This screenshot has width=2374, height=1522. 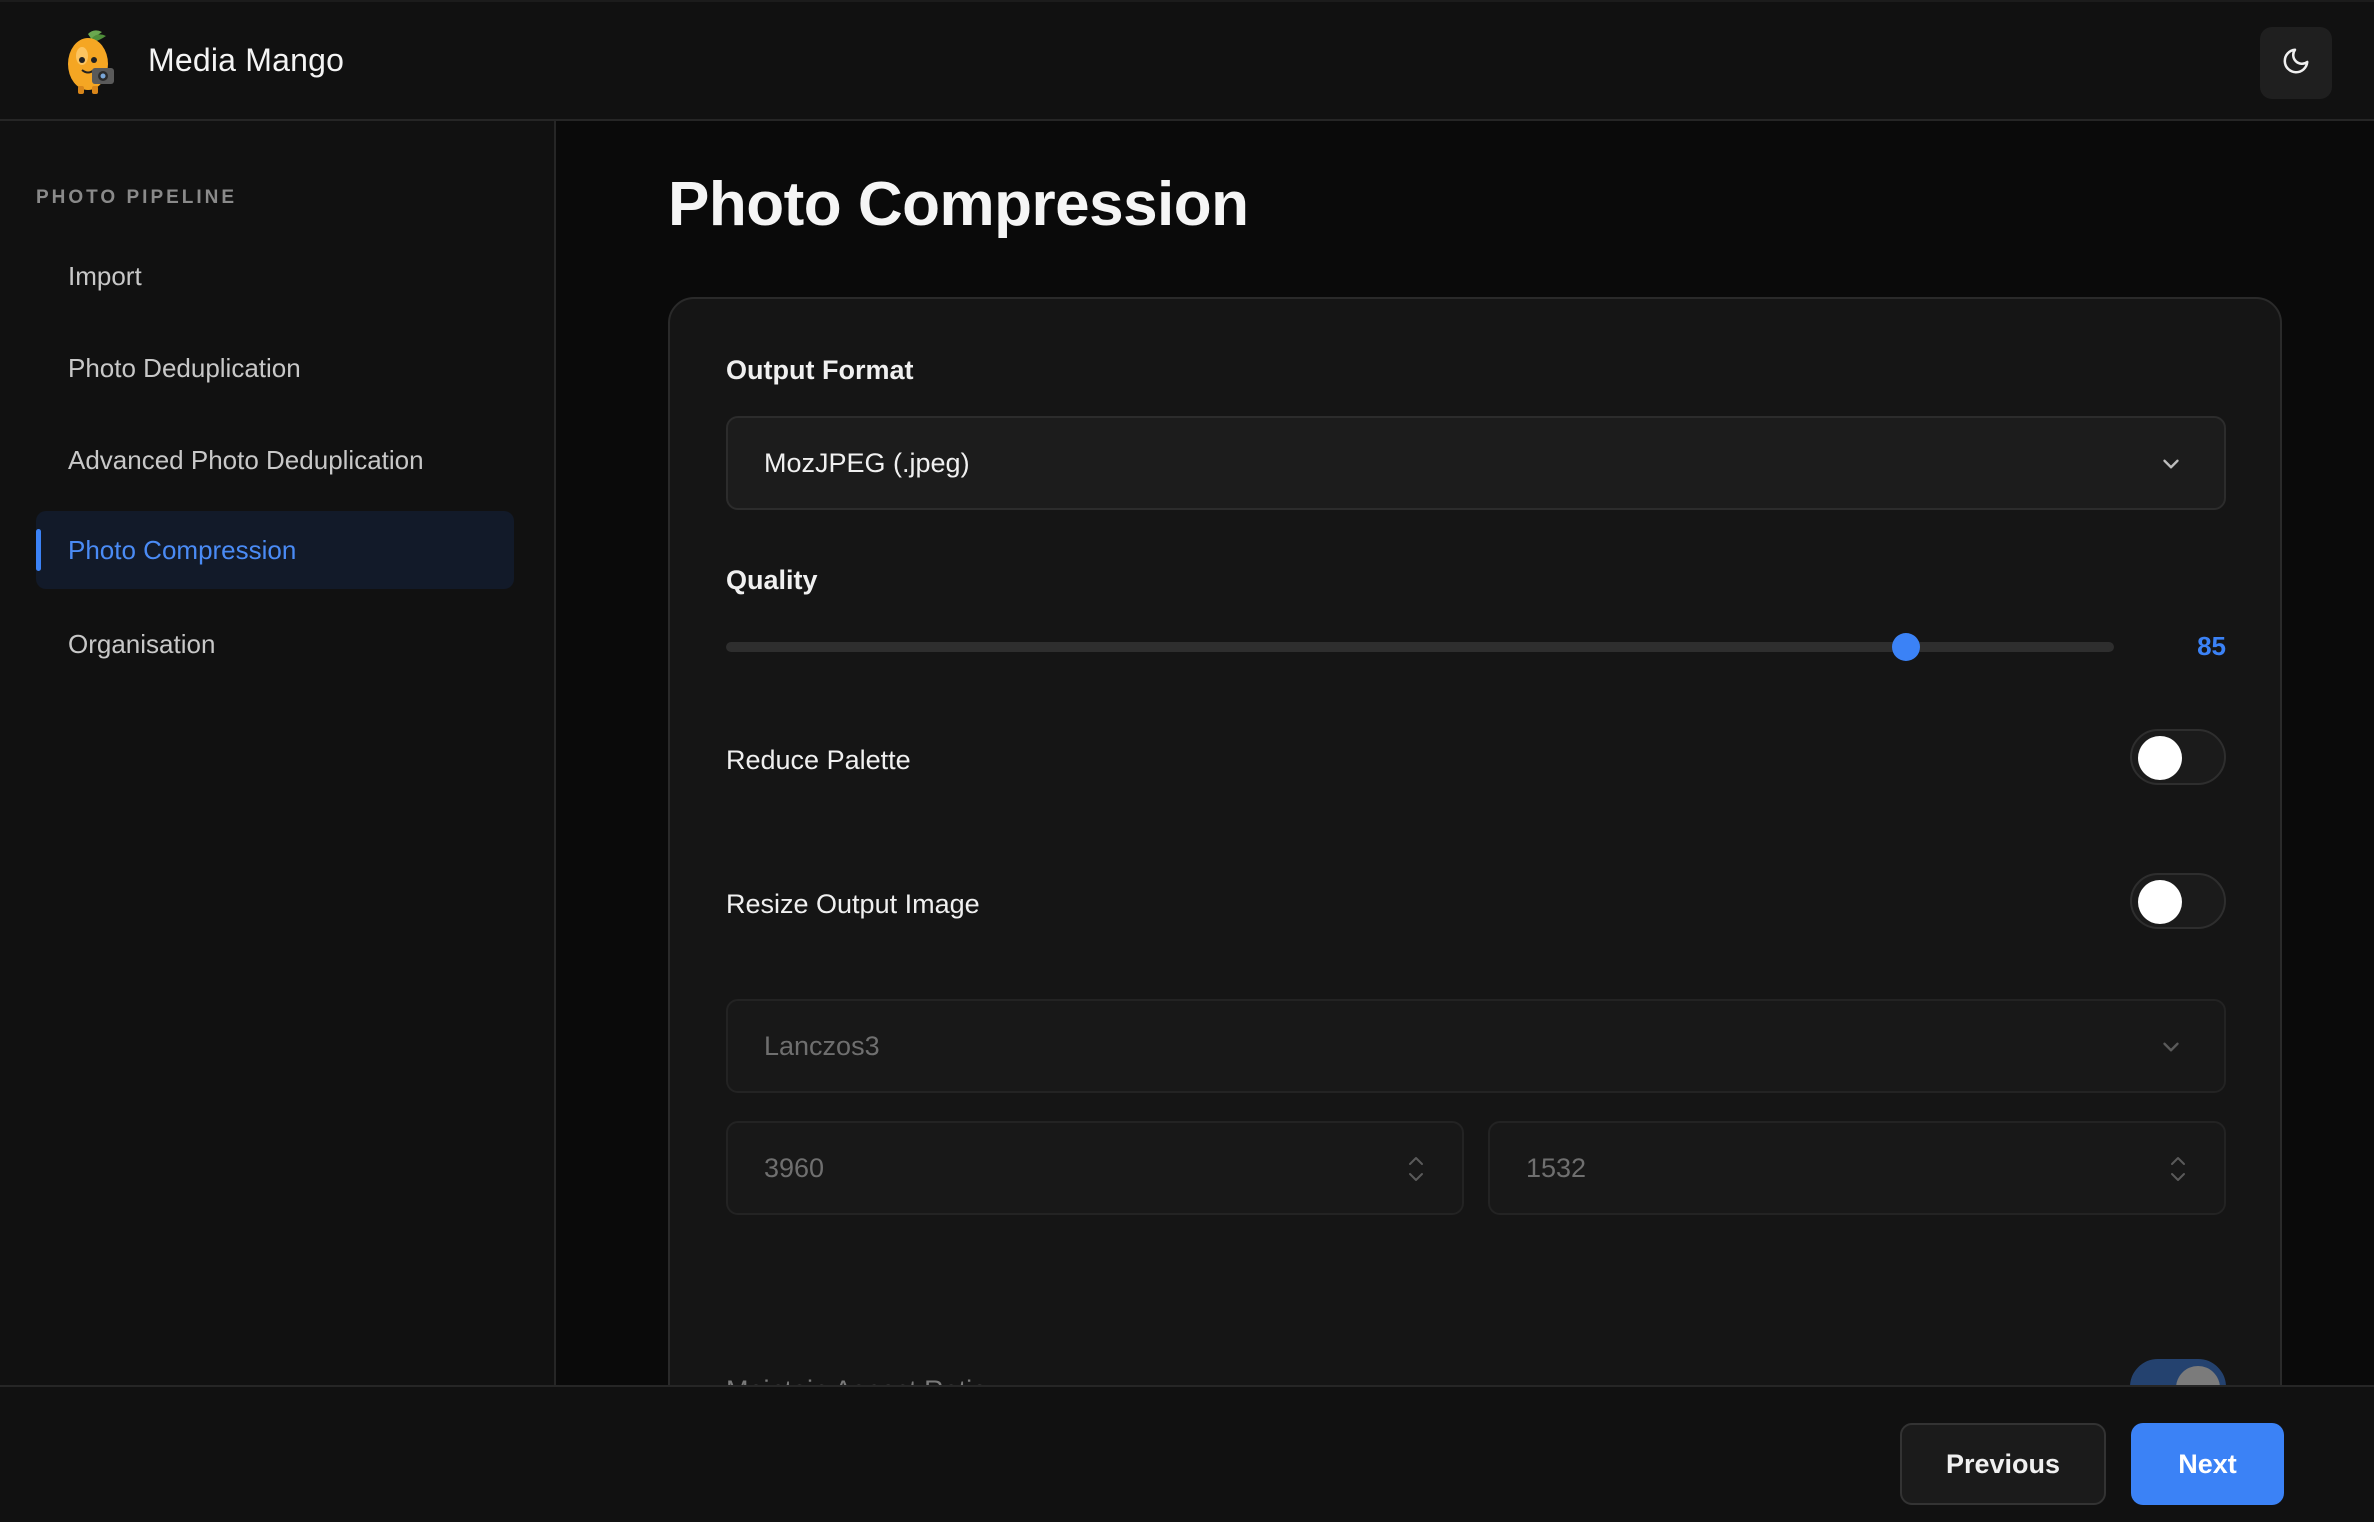 I want to click on quality-value: 85, so click(x=2211, y=646).